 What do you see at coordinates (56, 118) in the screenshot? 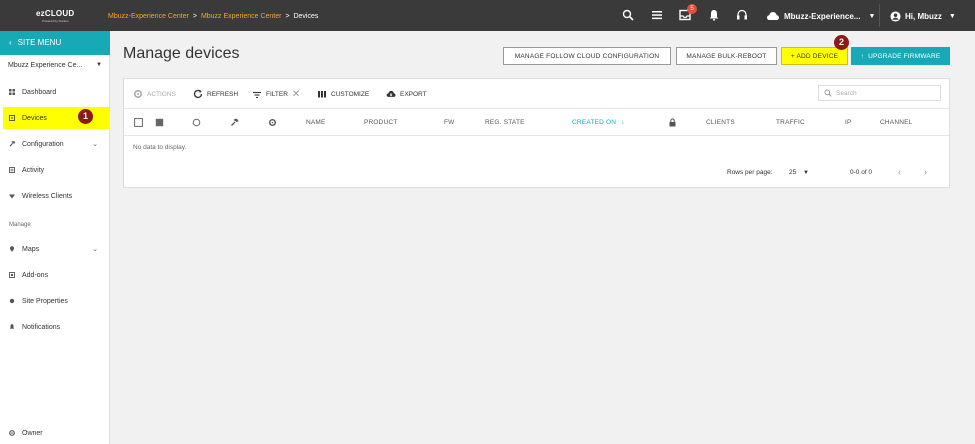
I see `sidebar-item-devices: Devices` at bounding box center [56, 118].